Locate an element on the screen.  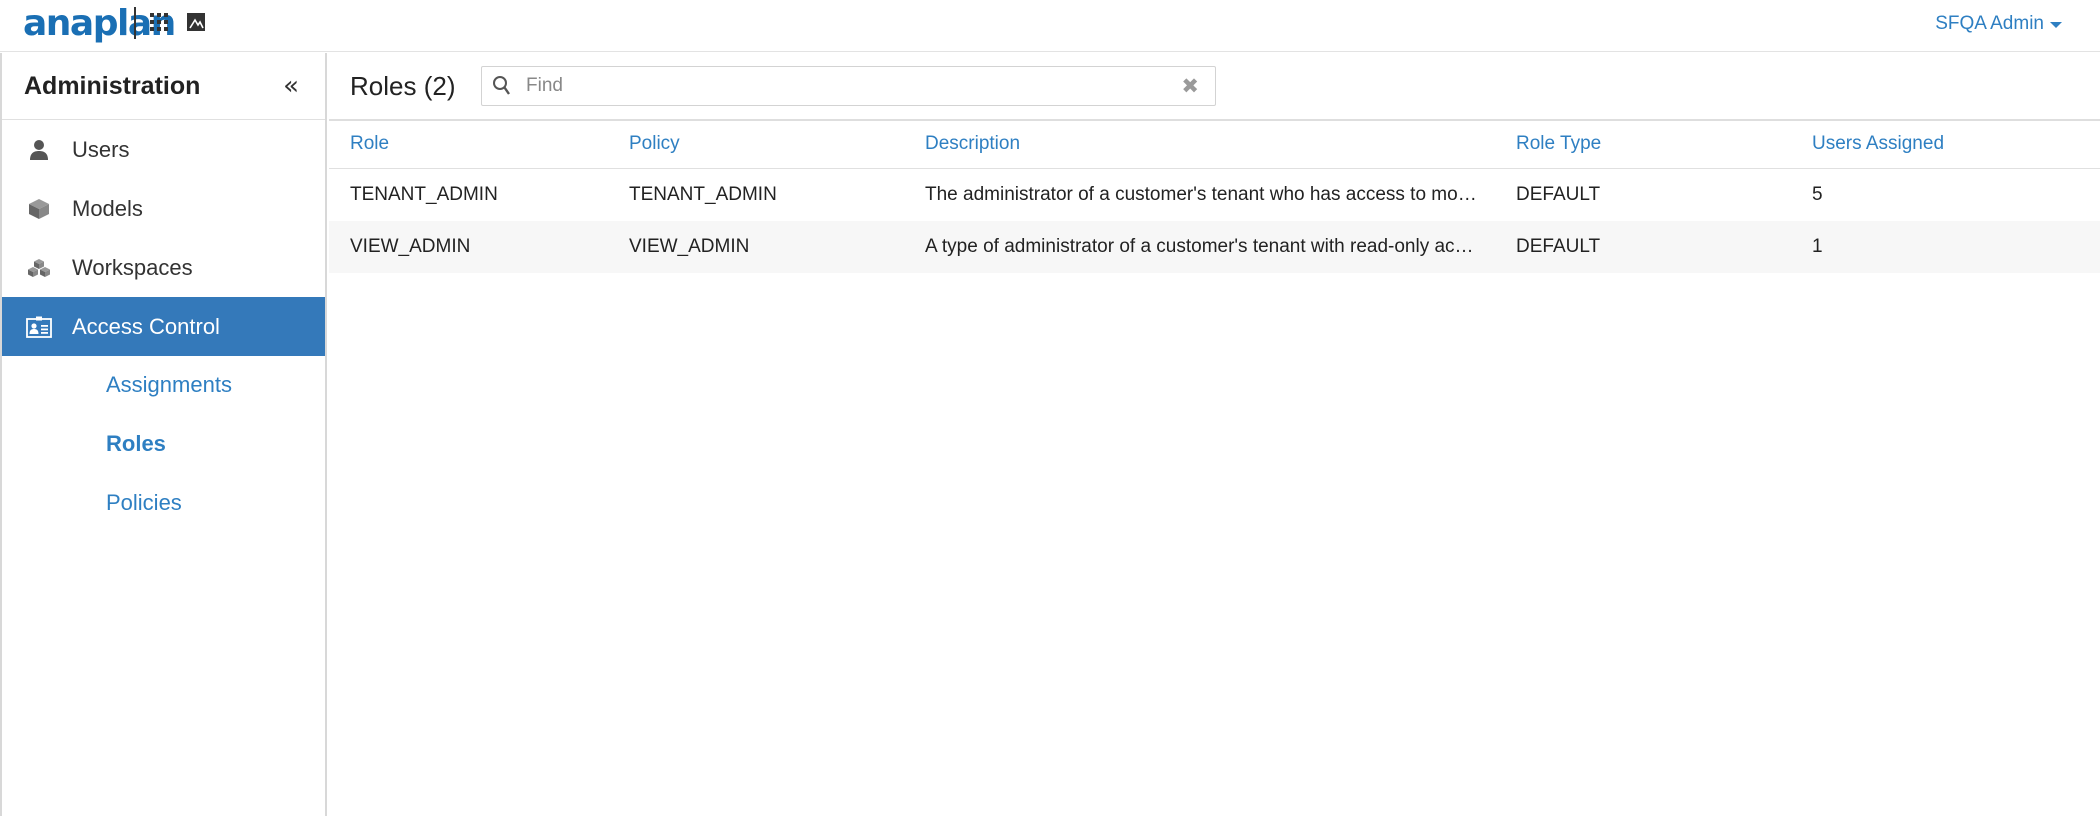
search-icon is located at coordinates (501, 85).